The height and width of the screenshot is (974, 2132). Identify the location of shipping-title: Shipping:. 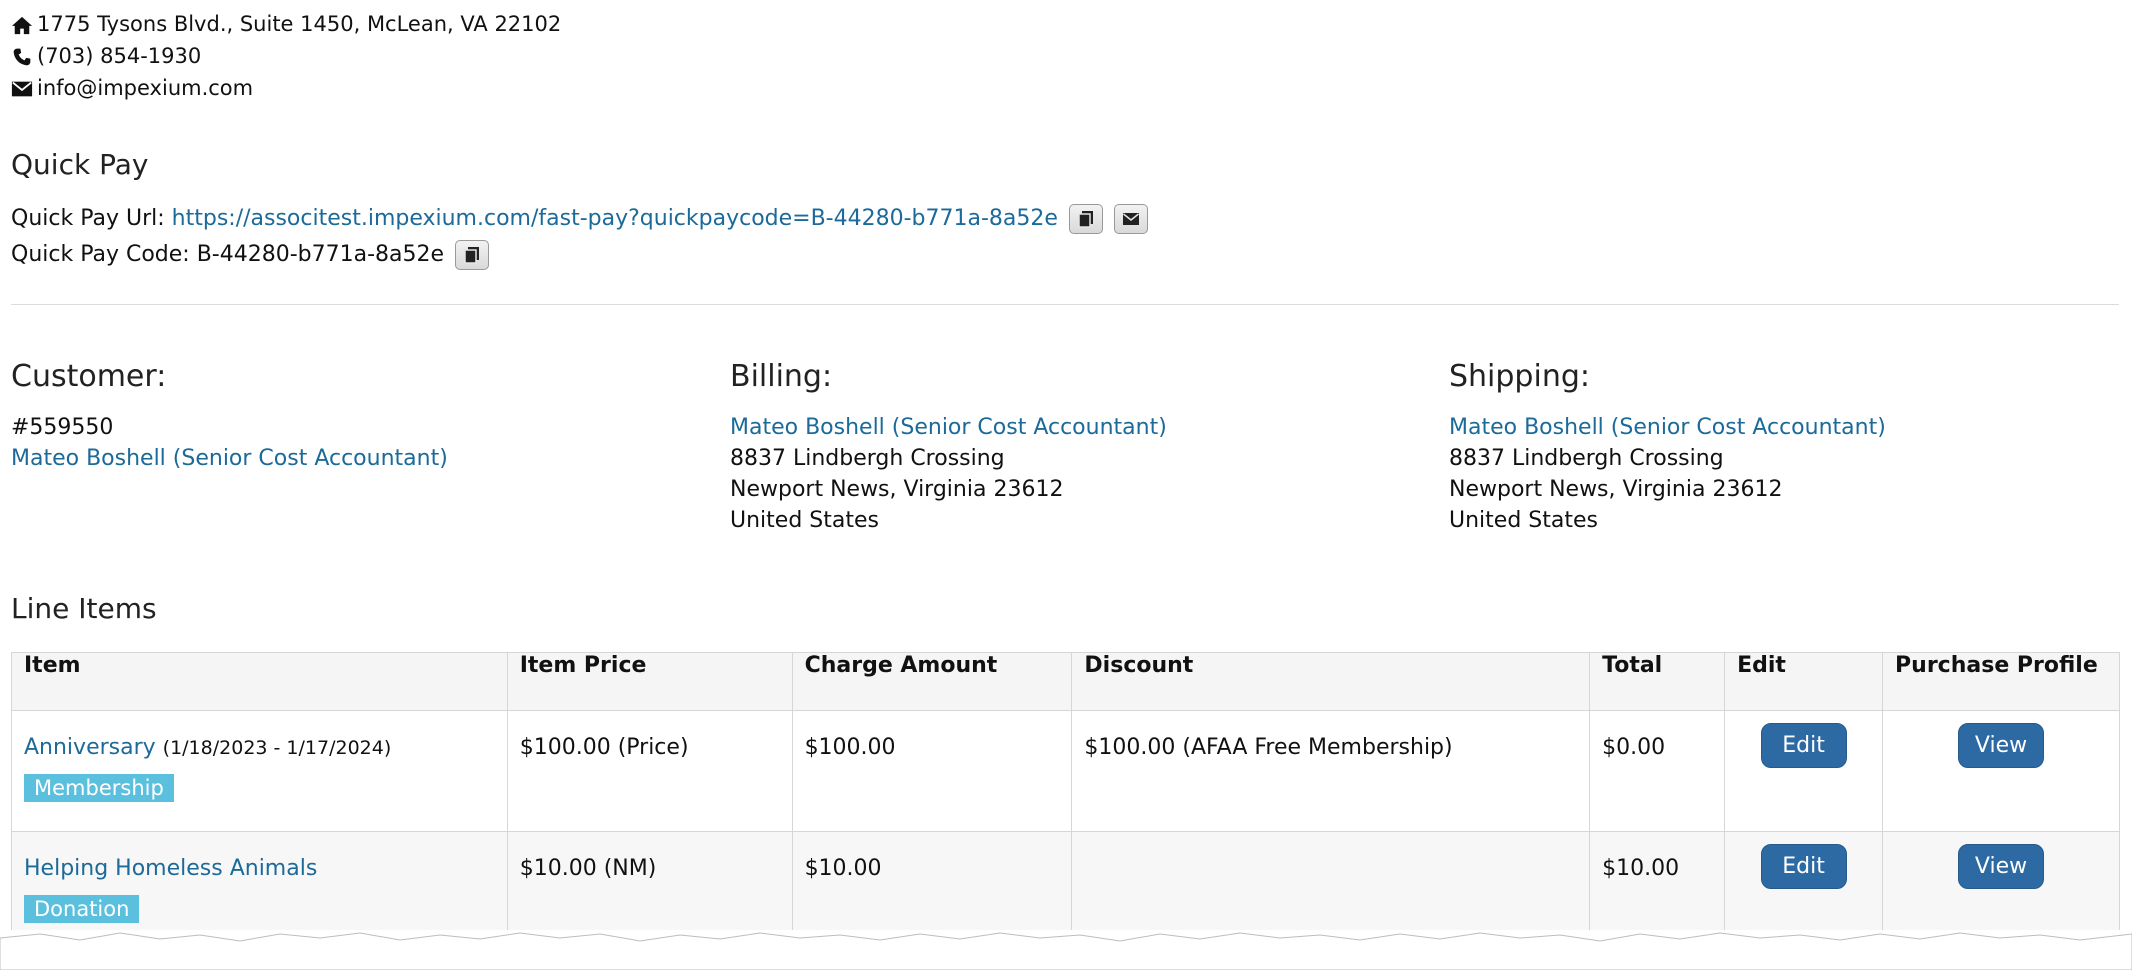
(1519, 376).